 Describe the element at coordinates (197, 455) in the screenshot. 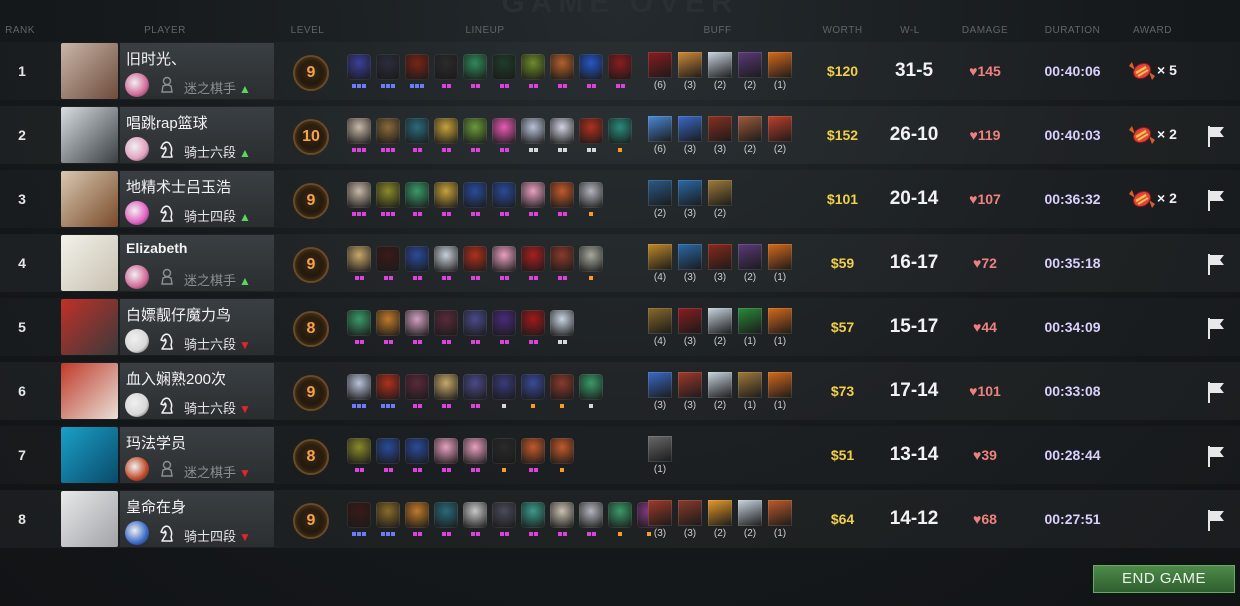

I see `player-card: 玛法学员 迷之棋手 ▼` at that location.